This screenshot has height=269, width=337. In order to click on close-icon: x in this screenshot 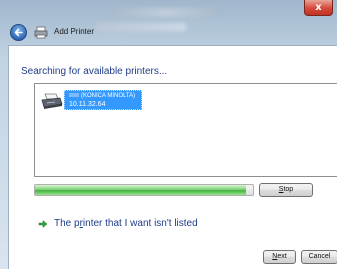, I will do `click(318, 7)`.